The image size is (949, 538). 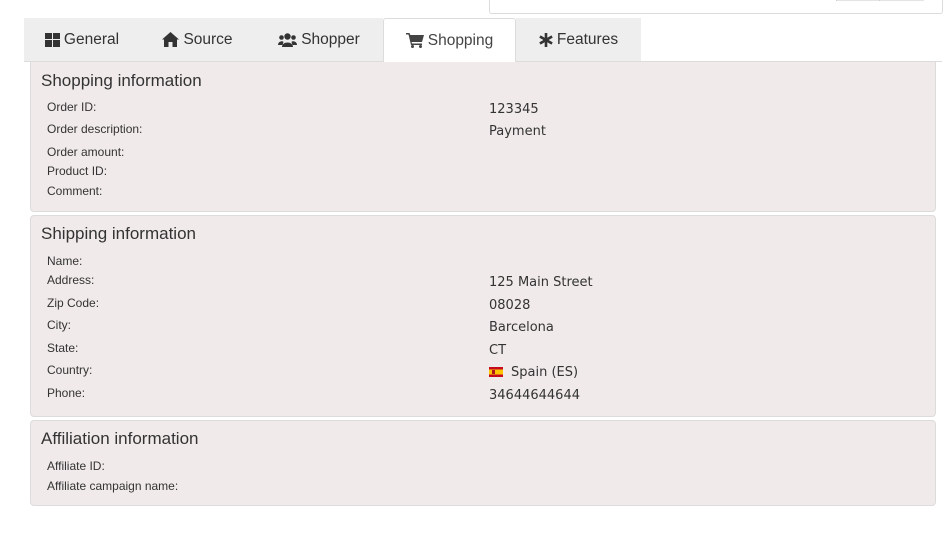 What do you see at coordinates (510, 305) in the screenshot?
I see `zip-code-value: 08028` at bounding box center [510, 305].